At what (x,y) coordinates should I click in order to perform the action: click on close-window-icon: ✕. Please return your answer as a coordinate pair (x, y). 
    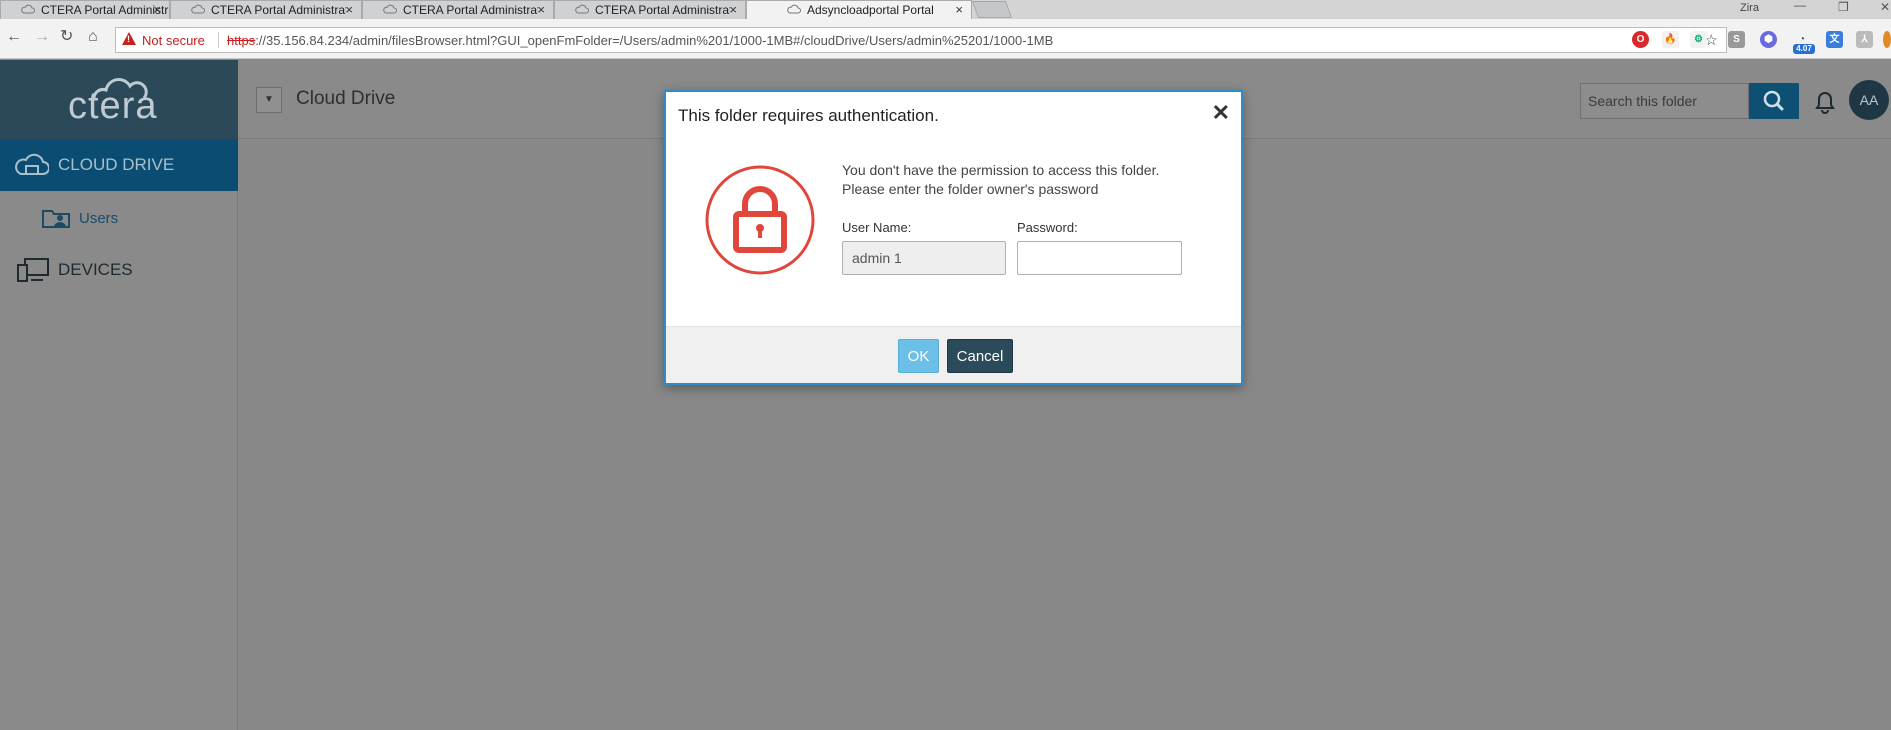
    Looking at the image, I should click on (1885, 7).